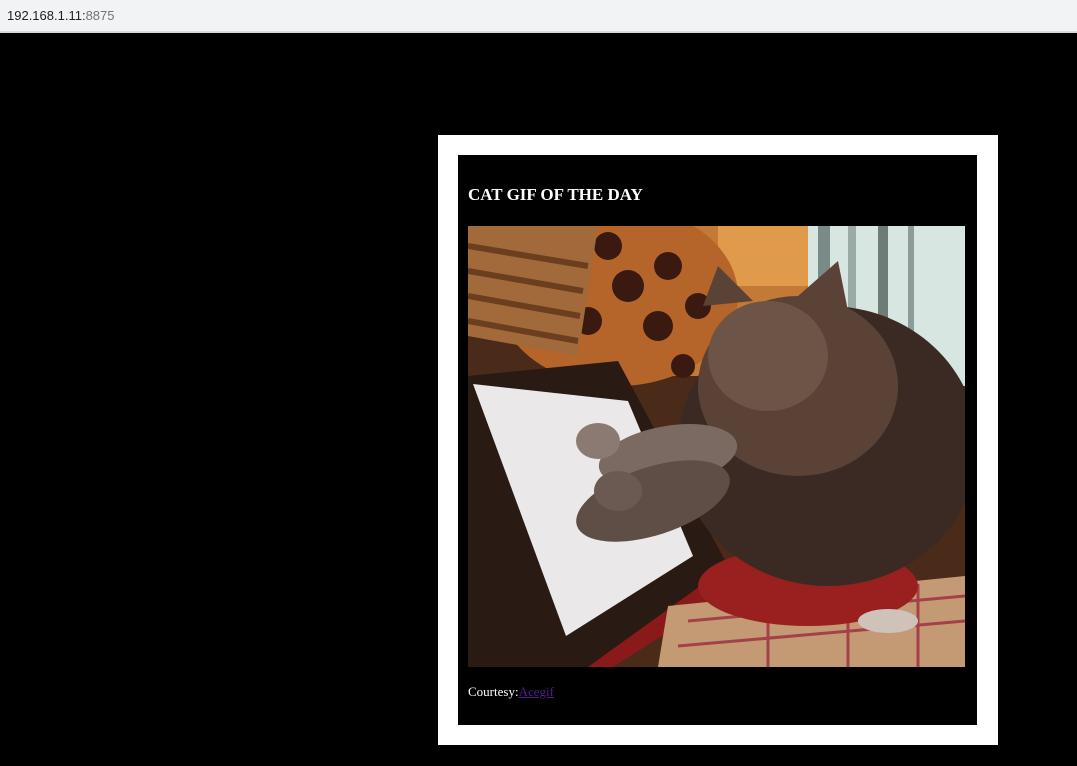  Describe the element at coordinates (555, 194) in the screenshot. I see `page-title: CAT GIF OF THE DAY` at that location.